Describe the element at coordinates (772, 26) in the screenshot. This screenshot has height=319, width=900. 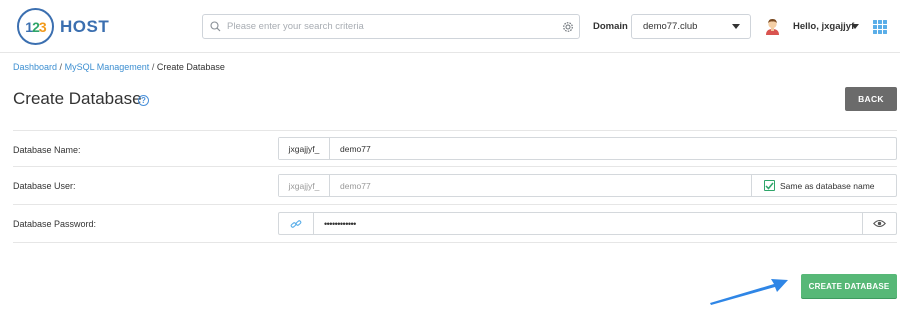
I see `avatar-icon` at that location.